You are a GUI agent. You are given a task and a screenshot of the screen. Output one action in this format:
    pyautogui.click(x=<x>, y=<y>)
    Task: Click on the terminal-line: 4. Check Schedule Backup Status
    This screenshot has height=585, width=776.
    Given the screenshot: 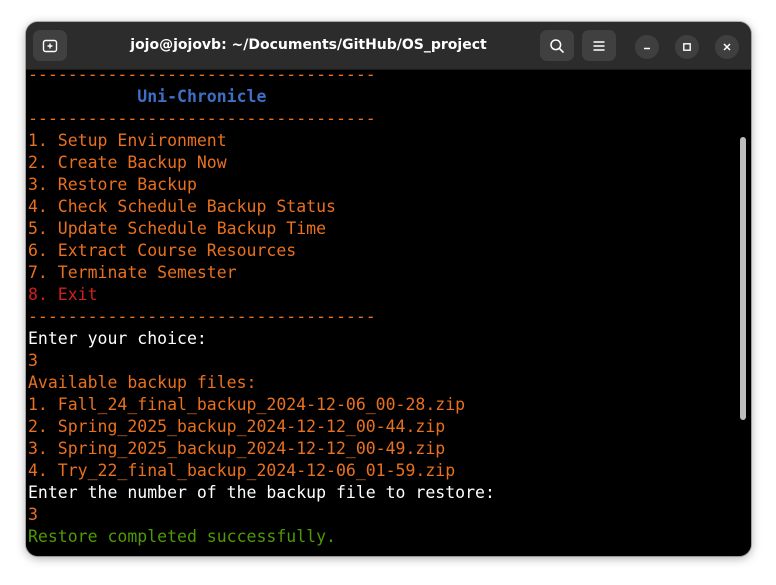 What is the action you would take?
    pyautogui.click(x=182, y=206)
    